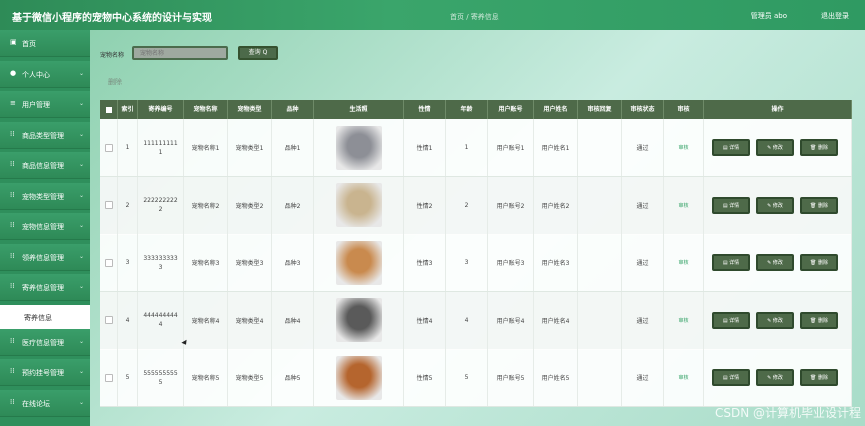 This screenshot has width=865, height=426. What do you see at coordinates (45, 196) in the screenshot?
I see `sidebar-item-5: ⁞⁞ 宠物类型管理 ⌄` at bounding box center [45, 196].